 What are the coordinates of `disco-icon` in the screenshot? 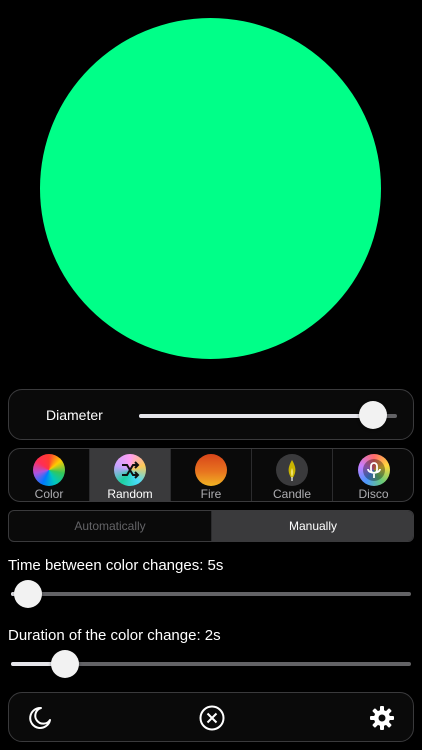 It's located at (373, 470).